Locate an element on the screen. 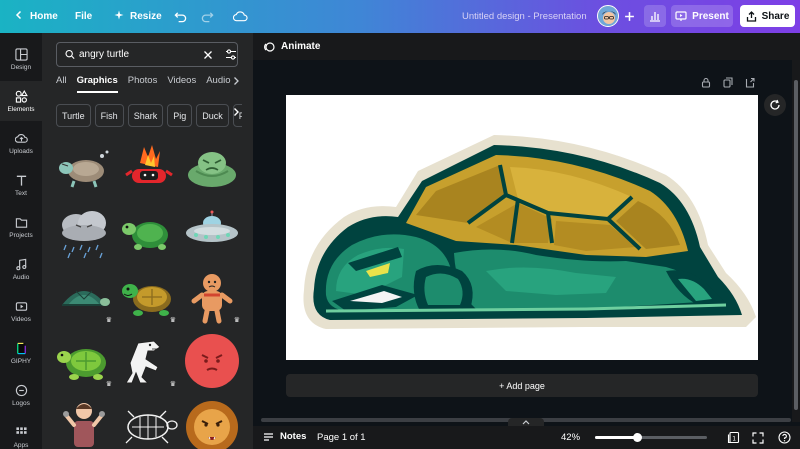 Image resolution: width=800 pixels, height=449 pixels. vertical-scrollbar is located at coordinates (796, 241).